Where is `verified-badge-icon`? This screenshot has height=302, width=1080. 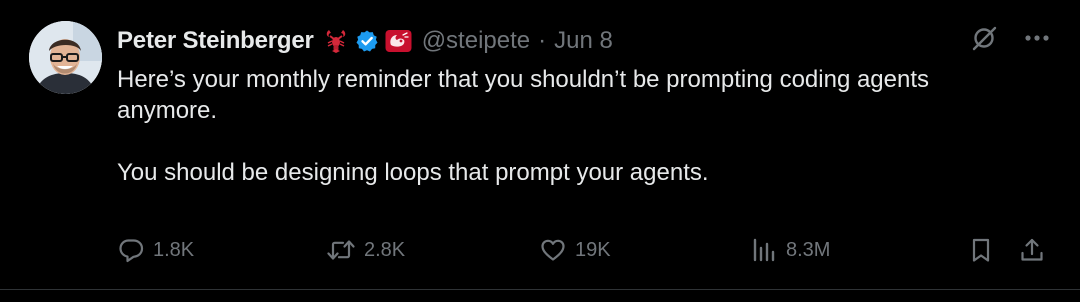 verified-badge-icon is located at coordinates (367, 41).